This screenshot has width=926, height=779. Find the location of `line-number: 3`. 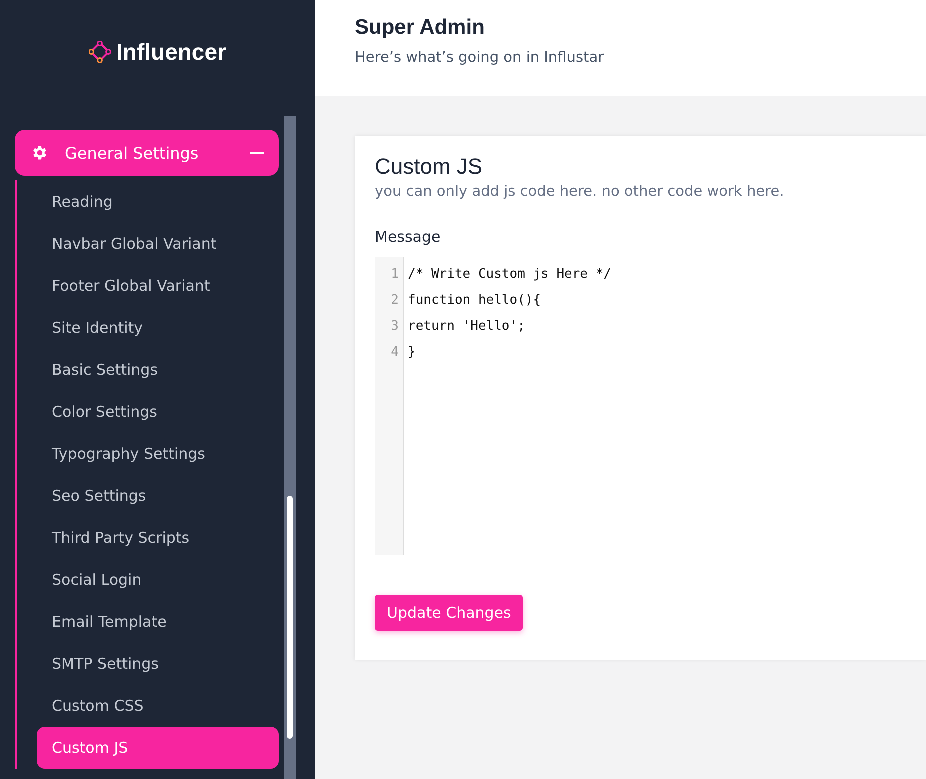

line-number: 3 is located at coordinates (395, 327).